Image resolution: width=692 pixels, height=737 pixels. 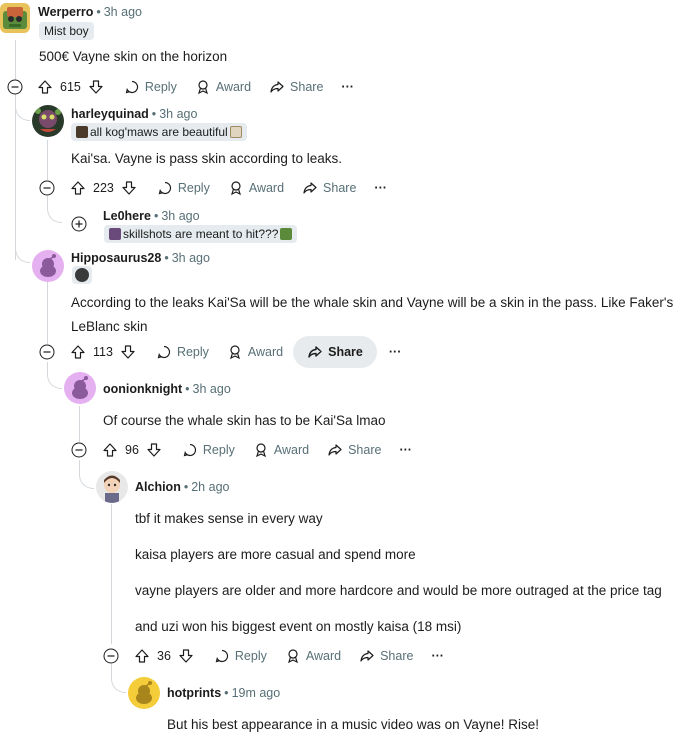 What do you see at coordinates (79, 424) in the screenshot?
I see `thread-line-c4` at bounding box center [79, 424].